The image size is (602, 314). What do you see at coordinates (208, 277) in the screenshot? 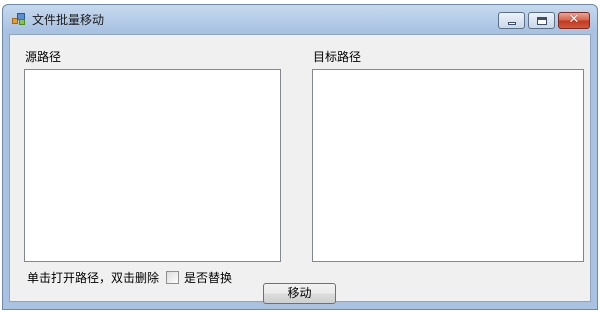
I see `replace-checkbox-label: 是否替换` at bounding box center [208, 277].